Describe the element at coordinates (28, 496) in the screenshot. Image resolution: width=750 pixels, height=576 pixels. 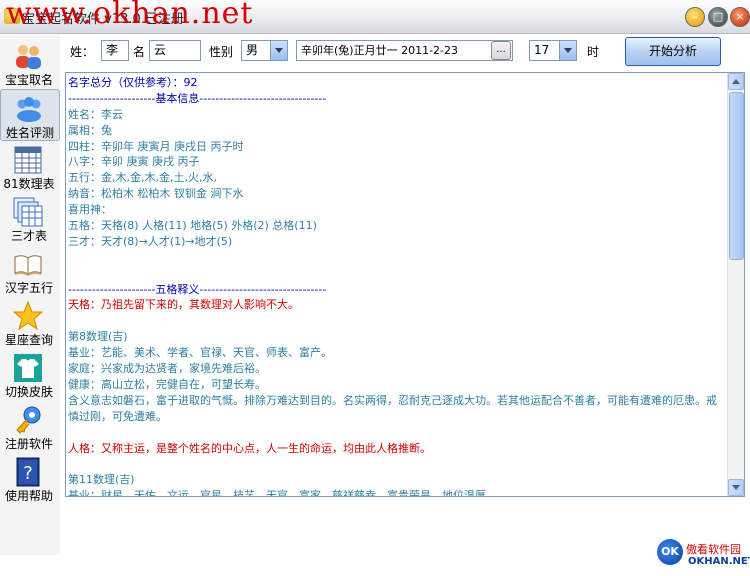
I see `sidebar-item-label: 使用帮助` at that location.